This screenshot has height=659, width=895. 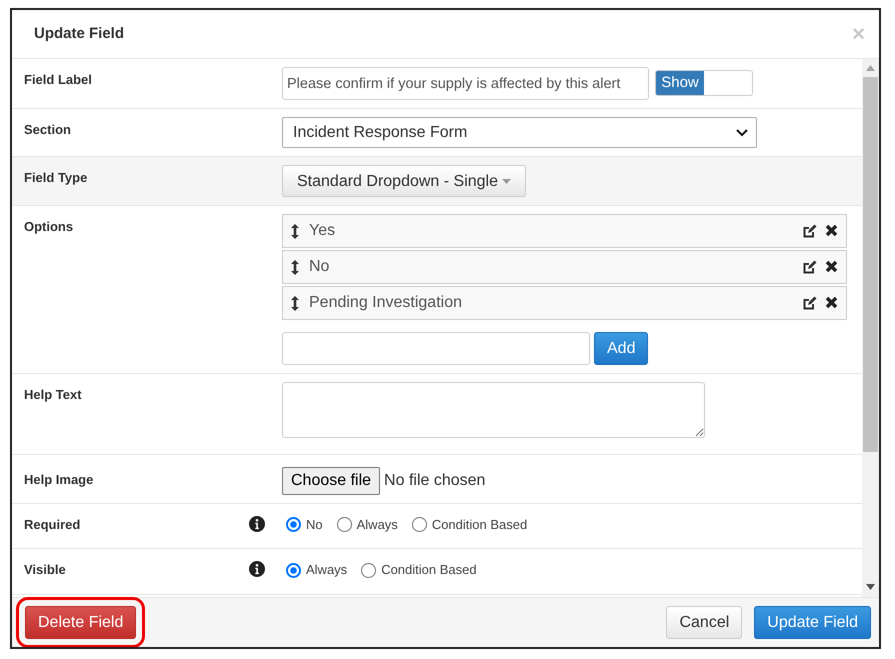 I want to click on update-field-button: Update Field, so click(x=812, y=622).